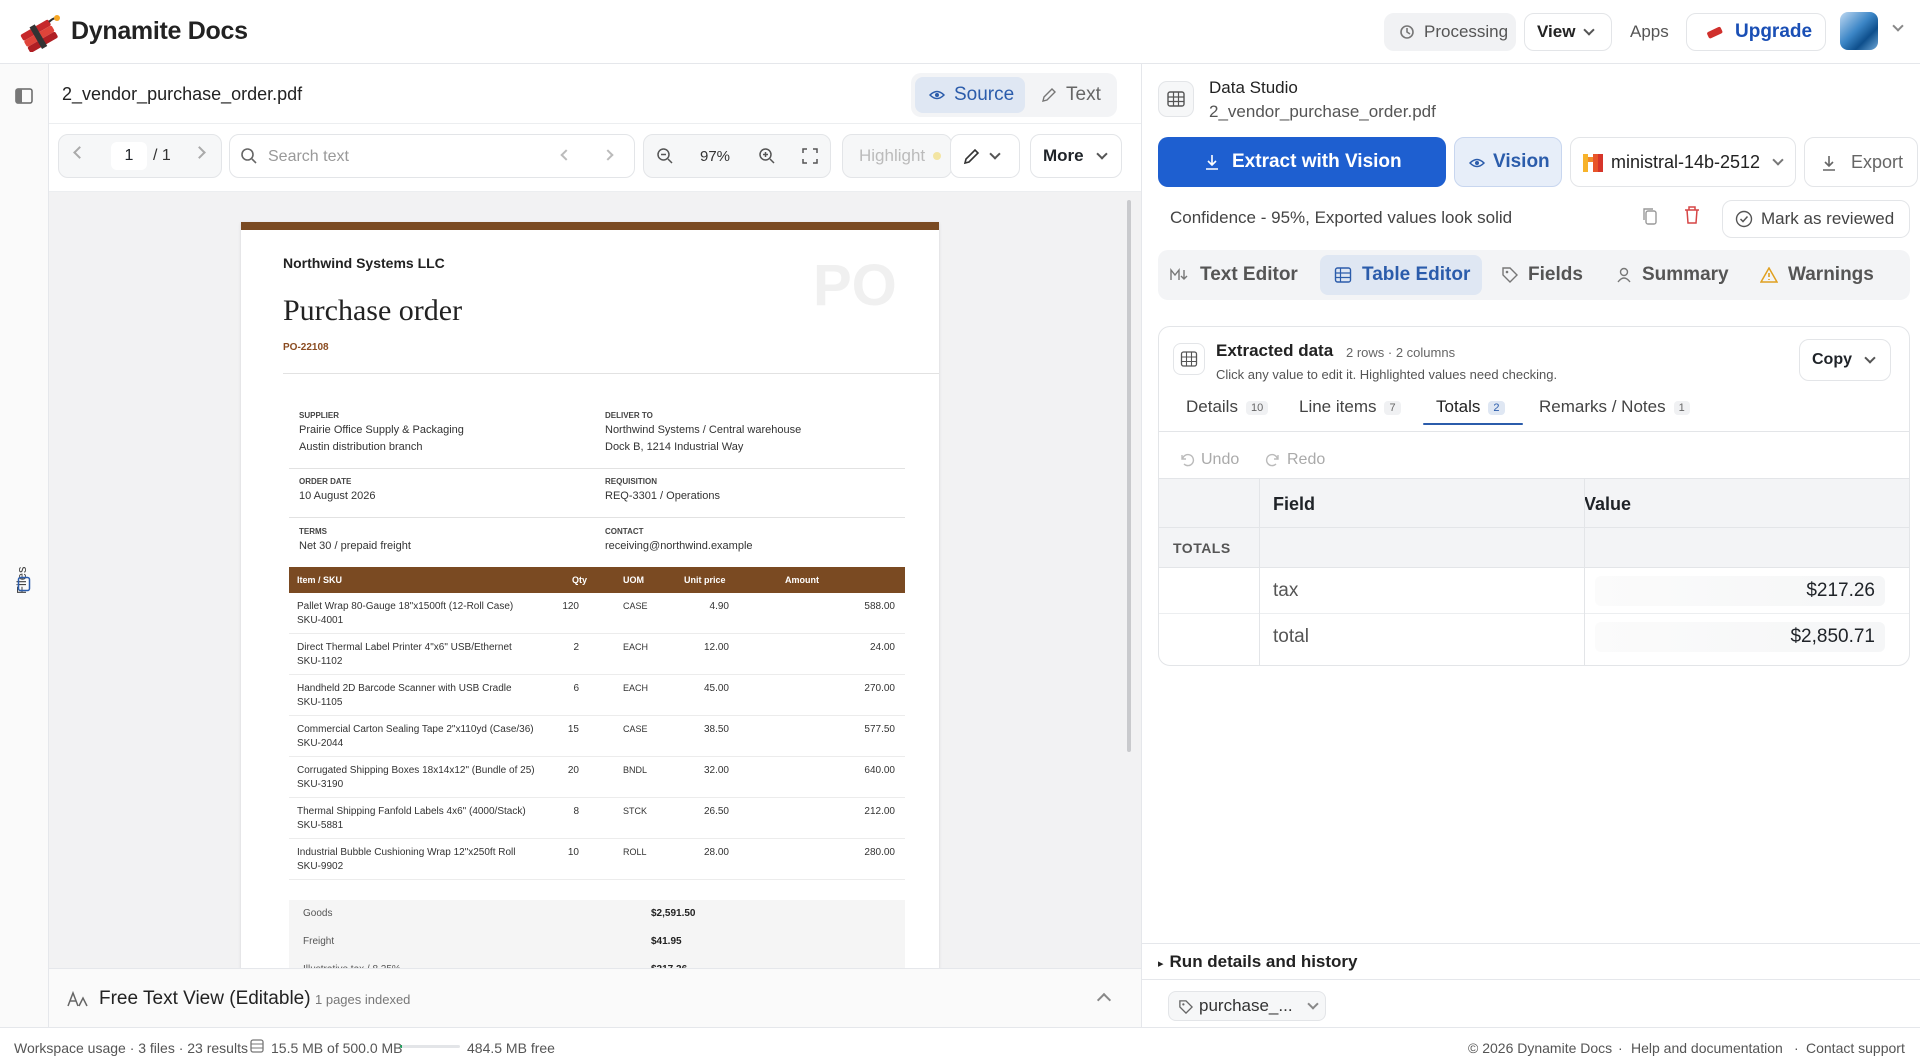 The height and width of the screenshot is (1061, 1920). I want to click on upgrade-button: Upgrade, so click(1756, 32).